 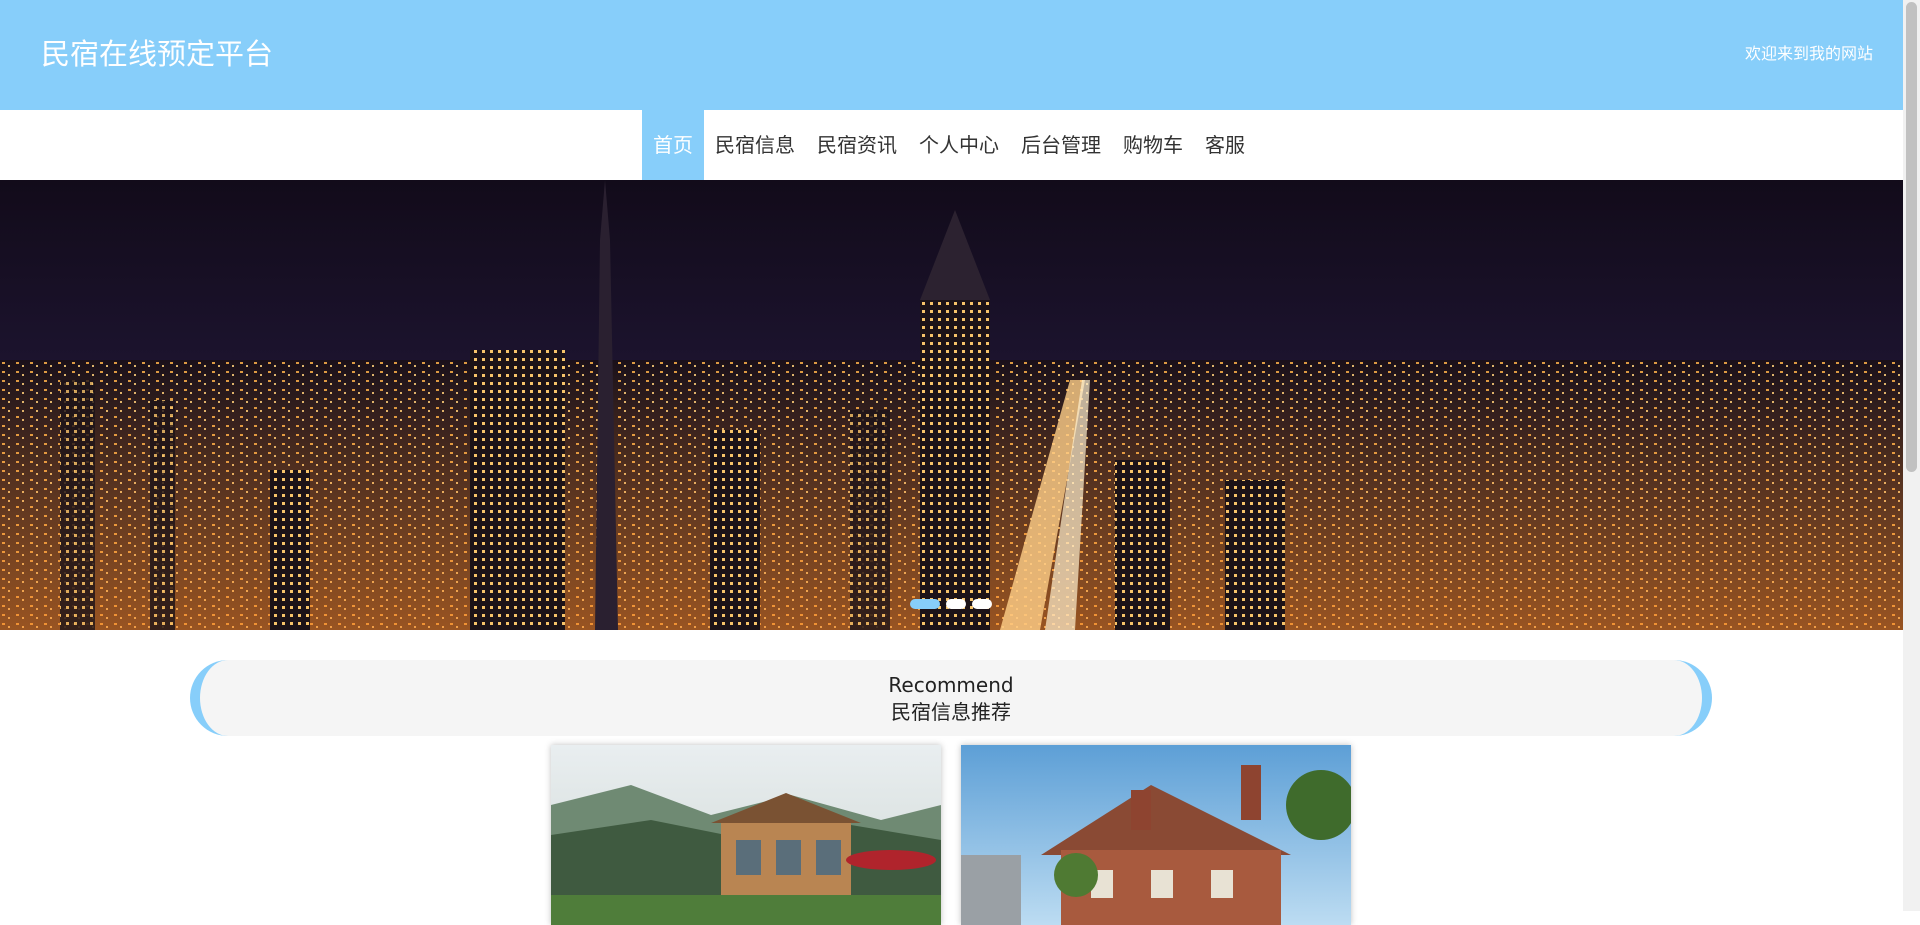 I want to click on recommend-section-title: Recommend 民宿信息推荐, so click(x=951, y=698).